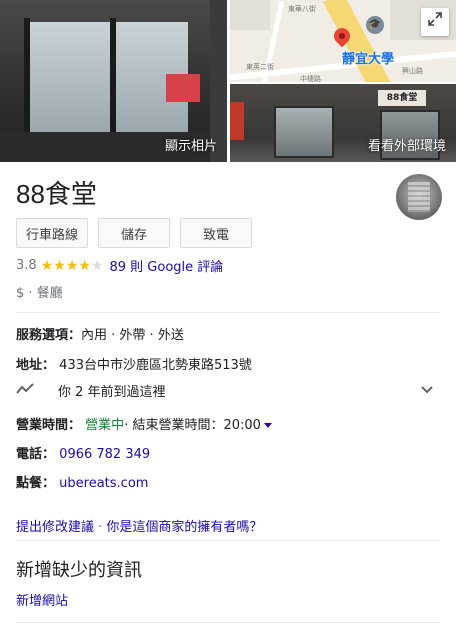  What do you see at coordinates (104, 454) in the screenshot?
I see `phone-value: 0966 782 349` at bounding box center [104, 454].